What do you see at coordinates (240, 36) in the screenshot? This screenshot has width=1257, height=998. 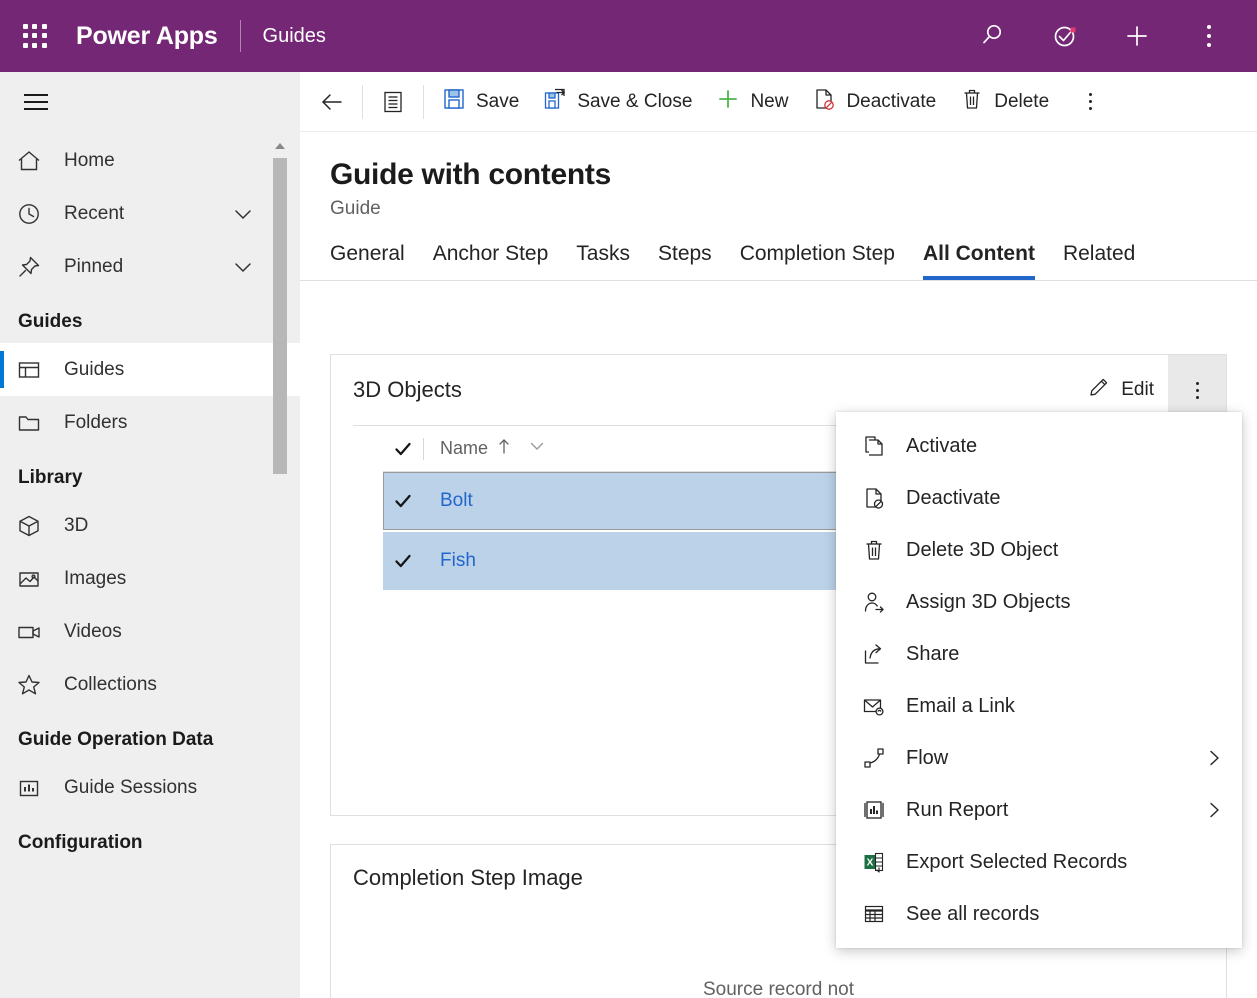 I see `header-divider` at bounding box center [240, 36].